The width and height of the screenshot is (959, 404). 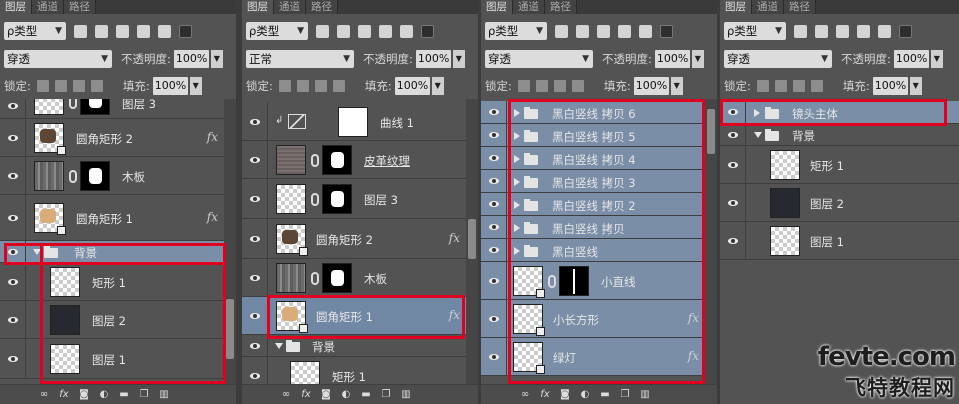 What do you see at coordinates (593, 135) in the screenshot?
I see `group-row: 黑白竖线 拷贝 5` at bounding box center [593, 135].